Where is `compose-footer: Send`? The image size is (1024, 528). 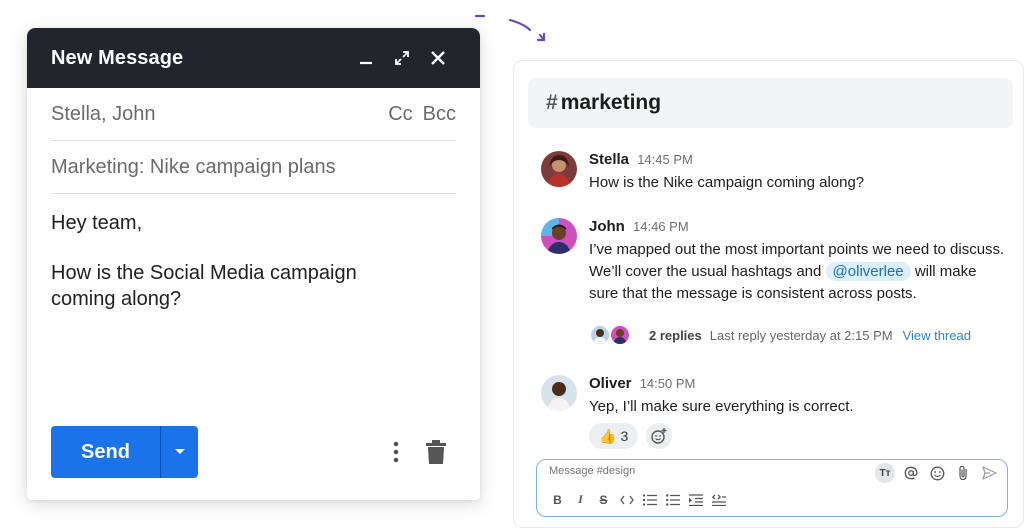 compose-footer: Send is located at coordinates (253, 452).